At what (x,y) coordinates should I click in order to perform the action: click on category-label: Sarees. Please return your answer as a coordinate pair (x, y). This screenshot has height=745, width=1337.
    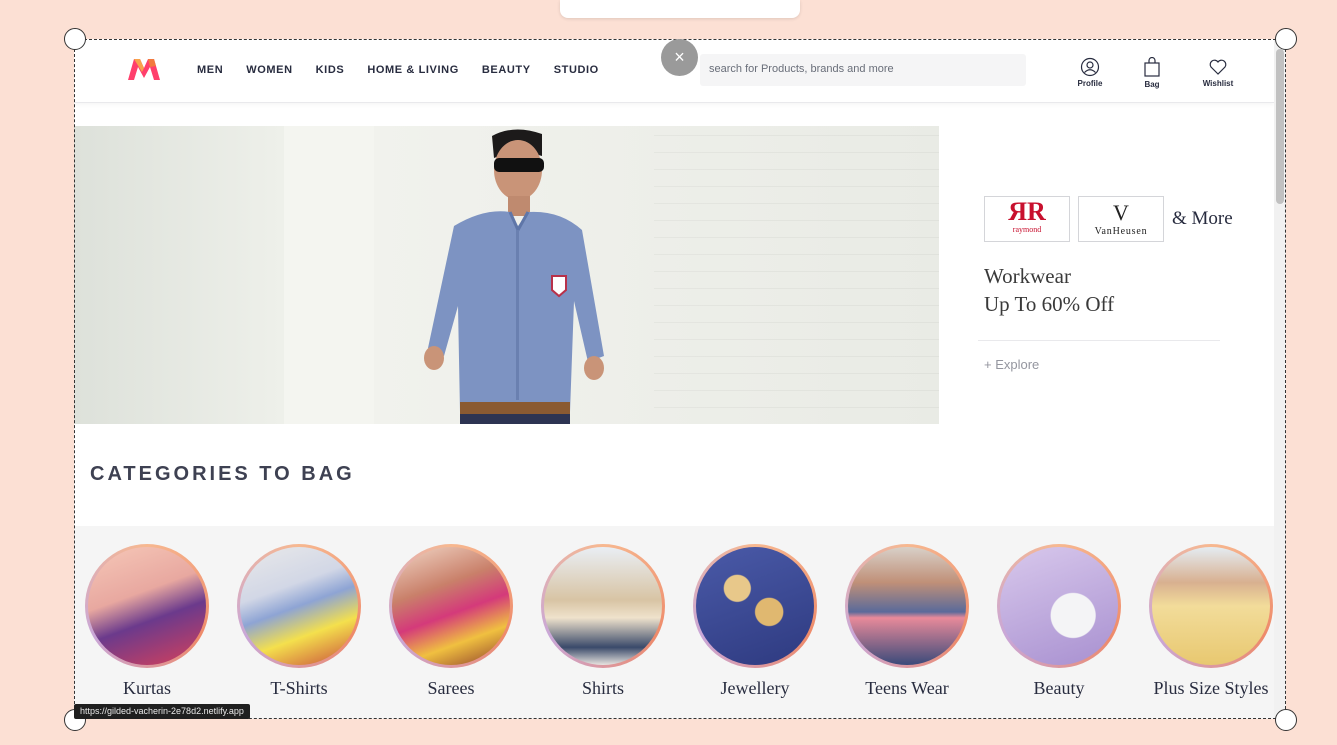
    Looking at the image, I should click on (451, 688).